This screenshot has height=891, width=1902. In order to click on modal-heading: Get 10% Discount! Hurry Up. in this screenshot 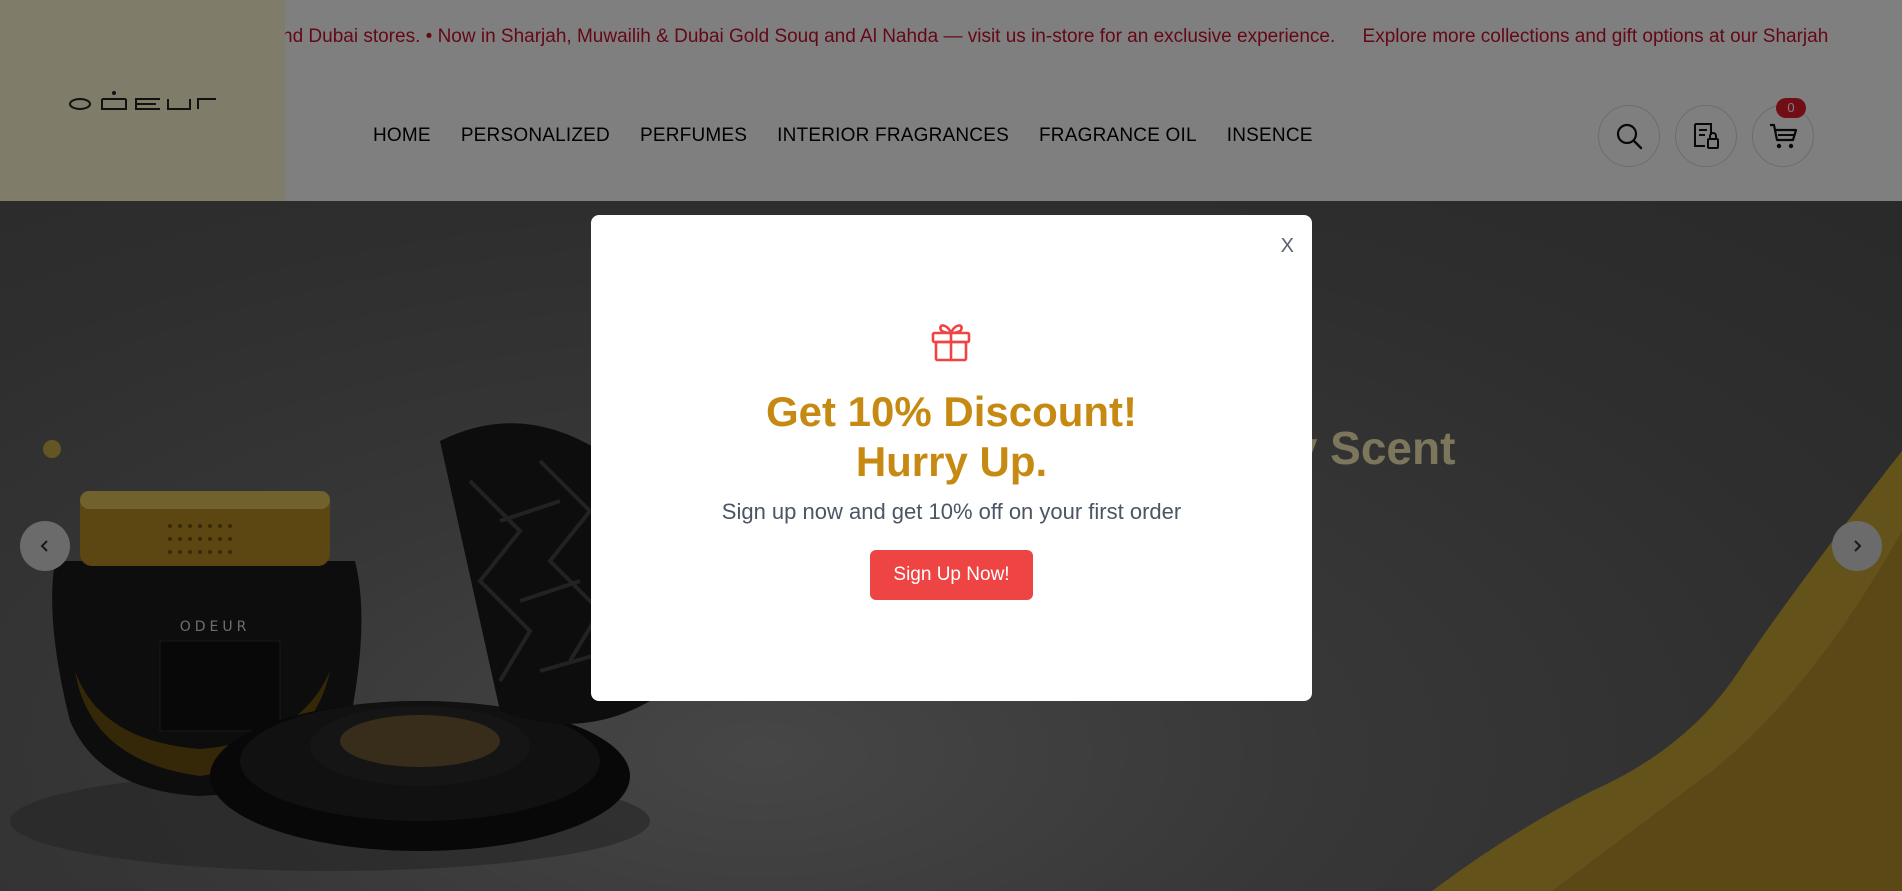, I will do `click(951, 437)`.